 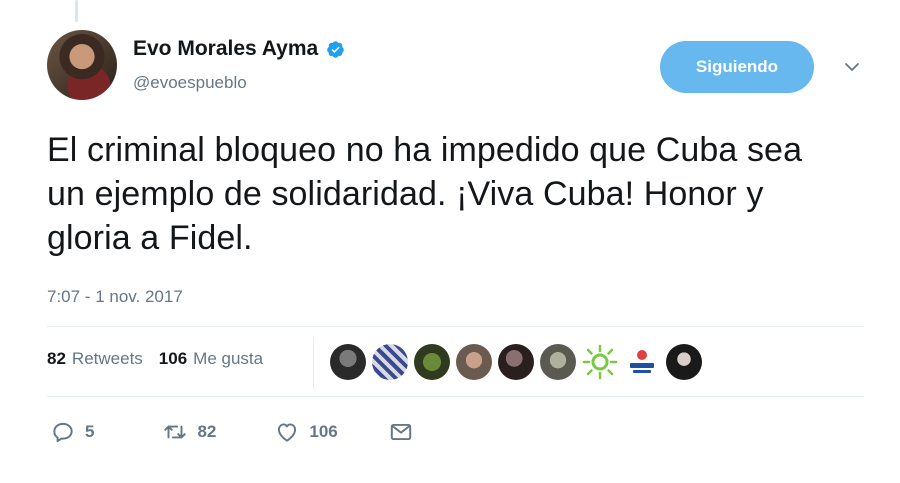 What do you see at coordinates (323, 431) in the screenshot?
I see `like-count: 106` at bounding box center [323, 431].